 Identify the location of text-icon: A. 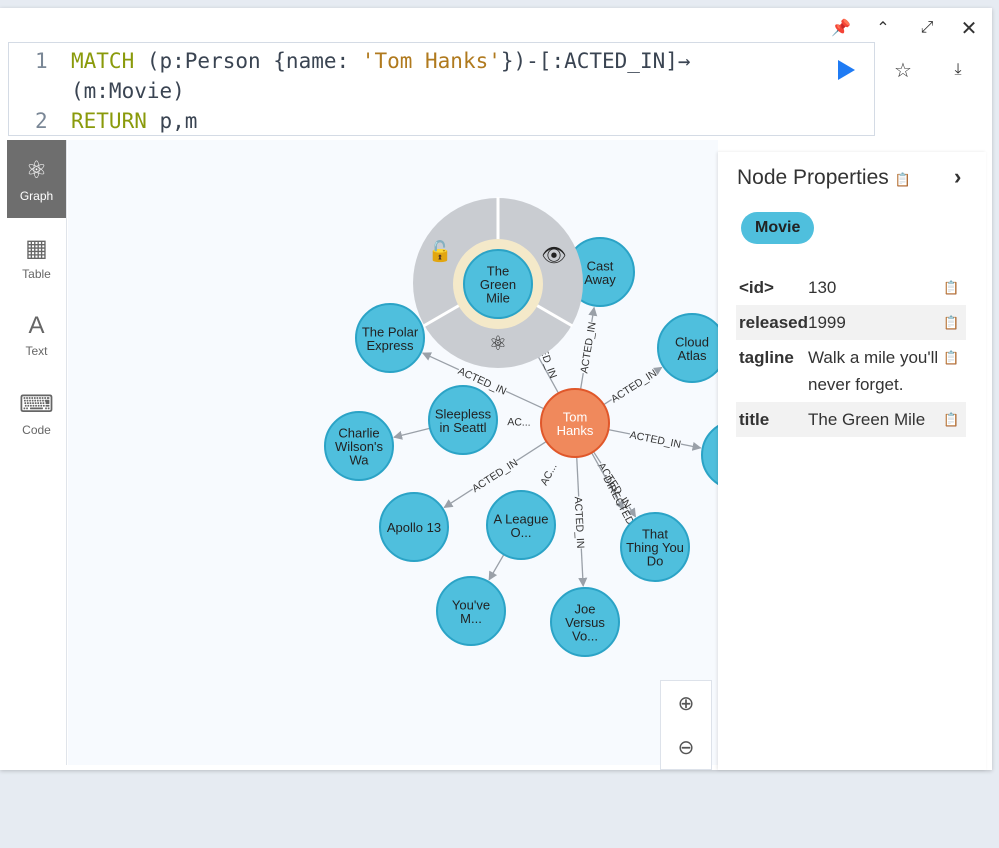
(36, 325).